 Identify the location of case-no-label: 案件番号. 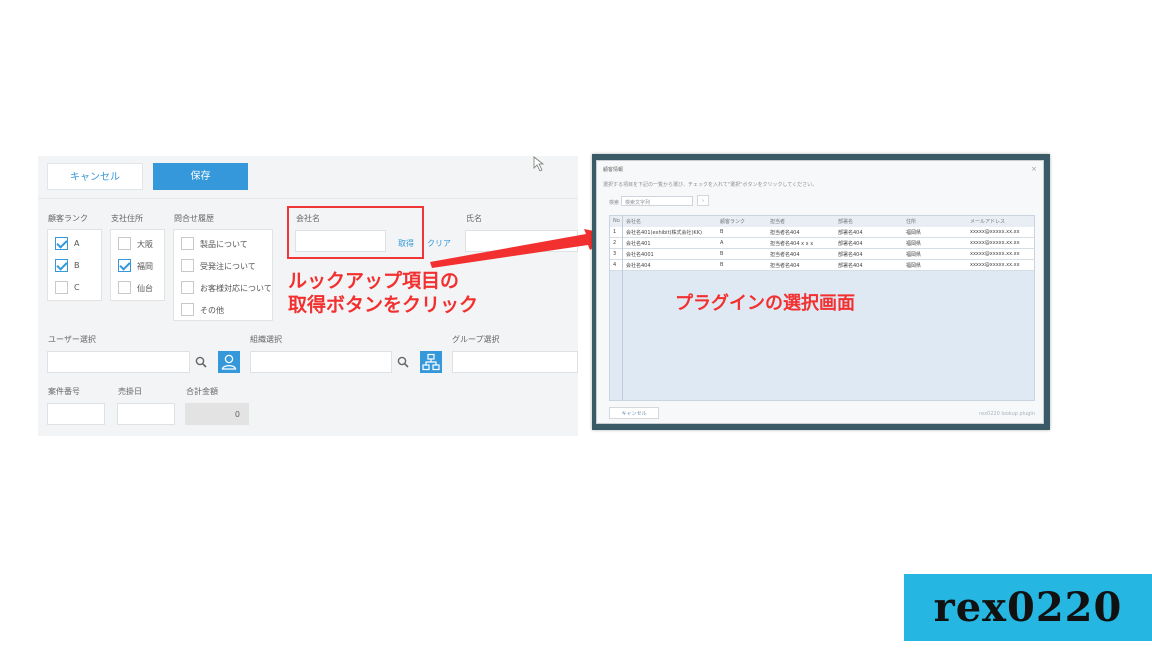
(64, 391).